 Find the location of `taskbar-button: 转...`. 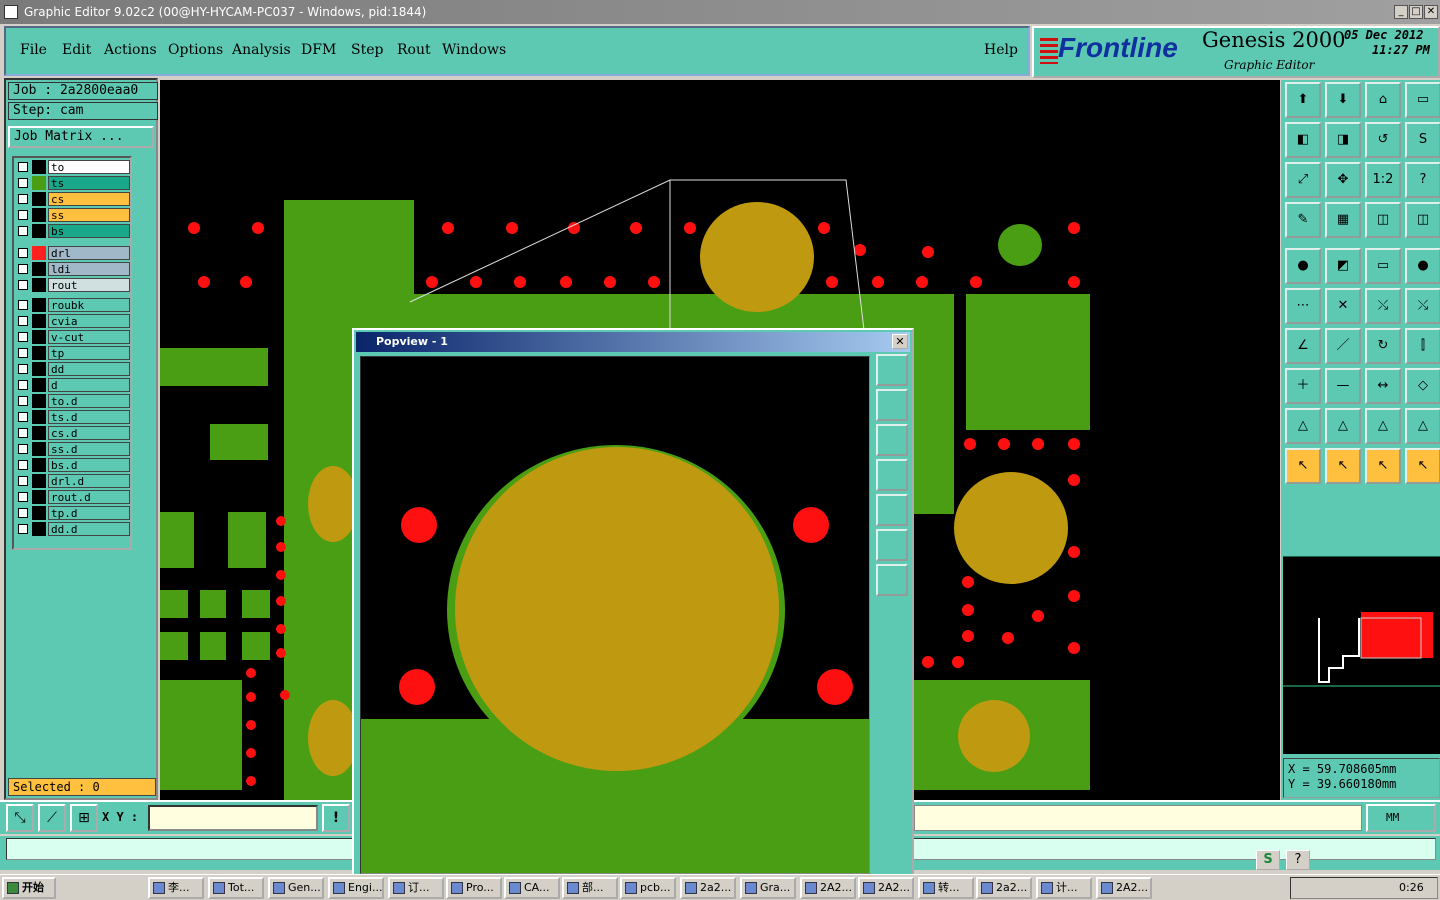

taskbar-button: 转... is located at coordinates (946, 888).